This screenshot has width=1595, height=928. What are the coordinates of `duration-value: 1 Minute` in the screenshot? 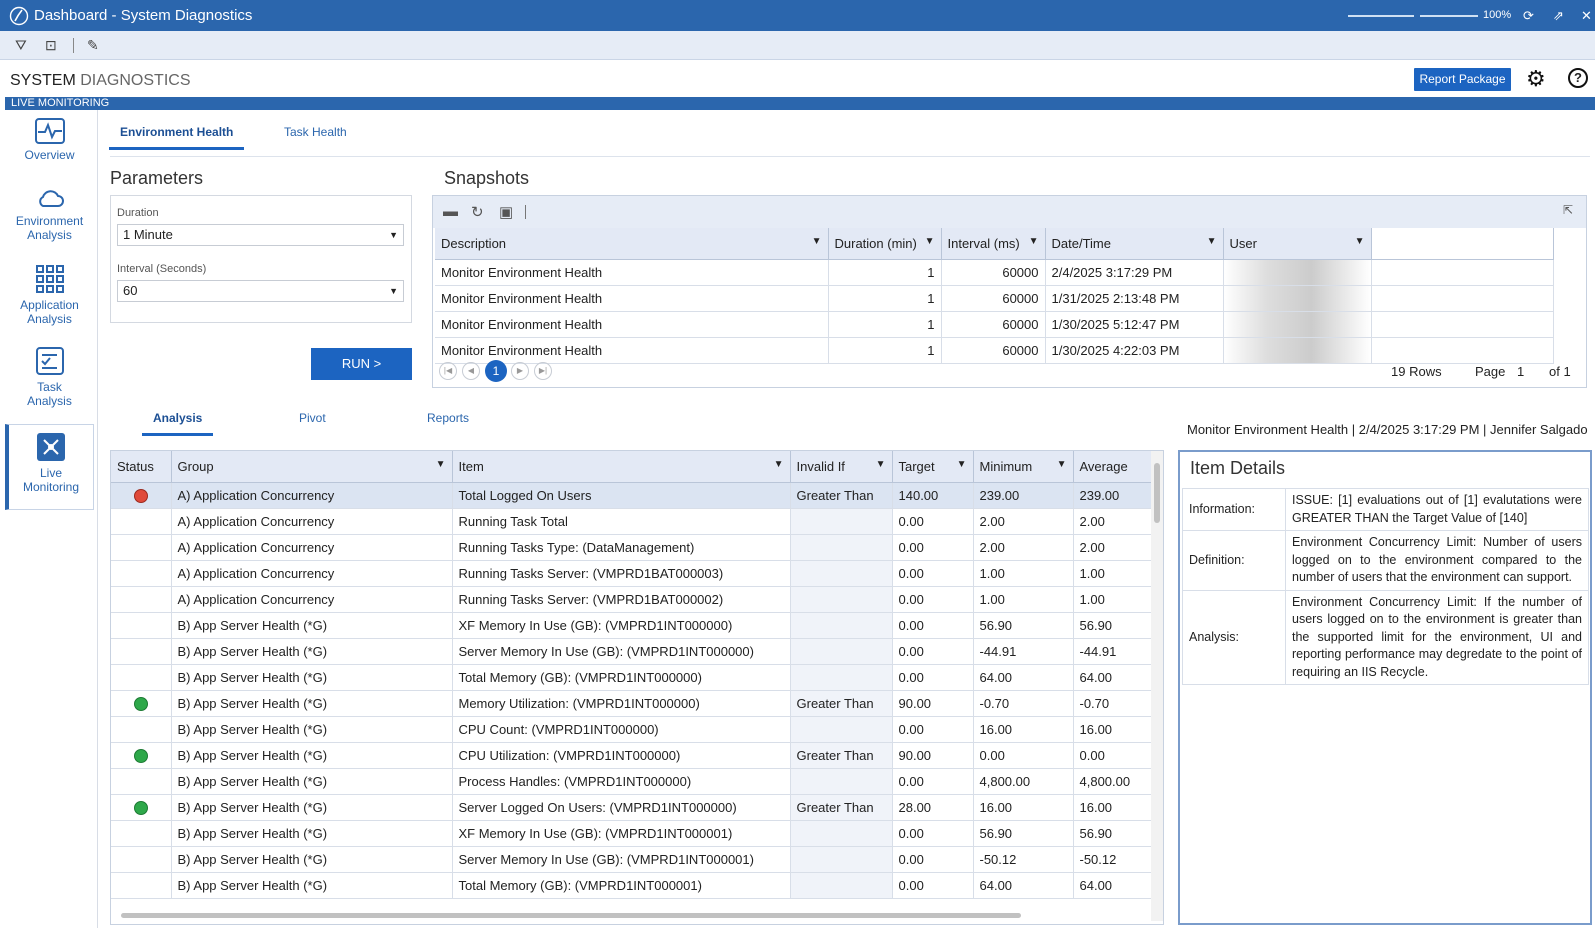 It's located at (148, 234).